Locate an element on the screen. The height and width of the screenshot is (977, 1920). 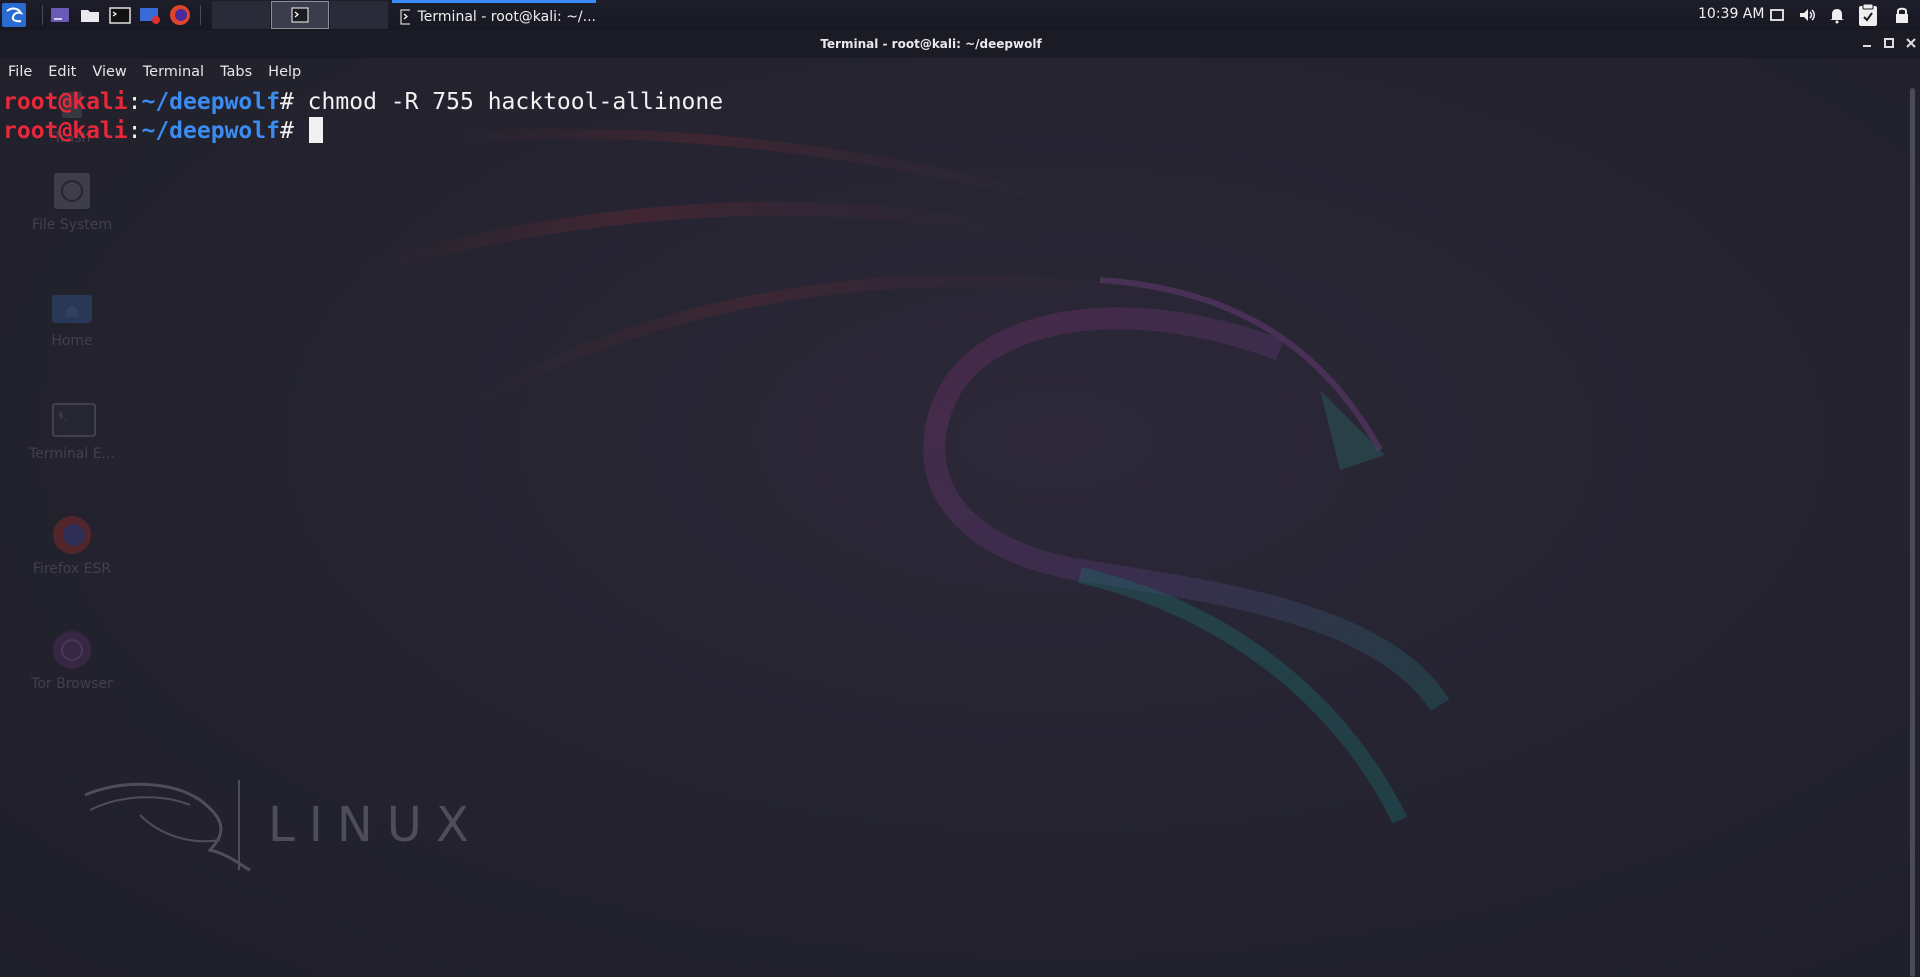
minimize-icon is located at coordinates (1867, 46).